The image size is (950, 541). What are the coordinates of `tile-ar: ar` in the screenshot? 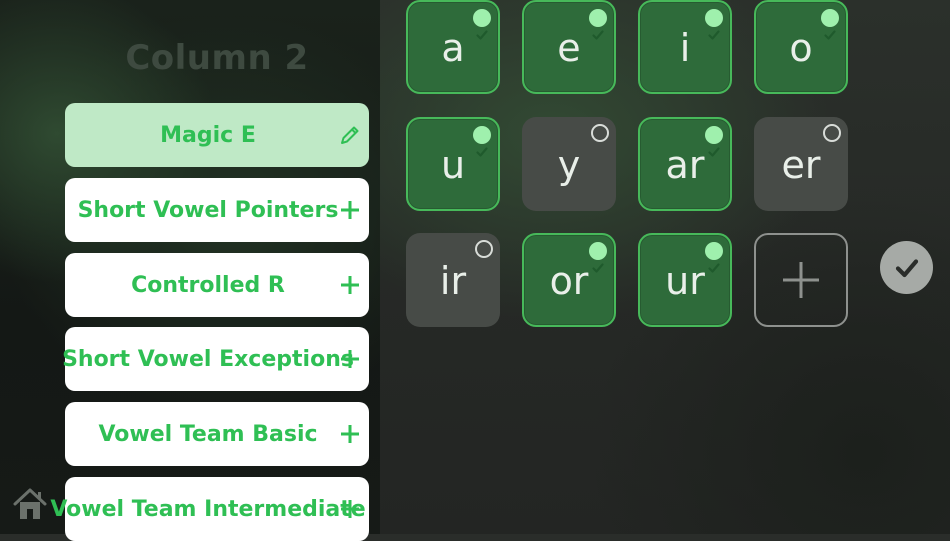 It's located at (685, 164).